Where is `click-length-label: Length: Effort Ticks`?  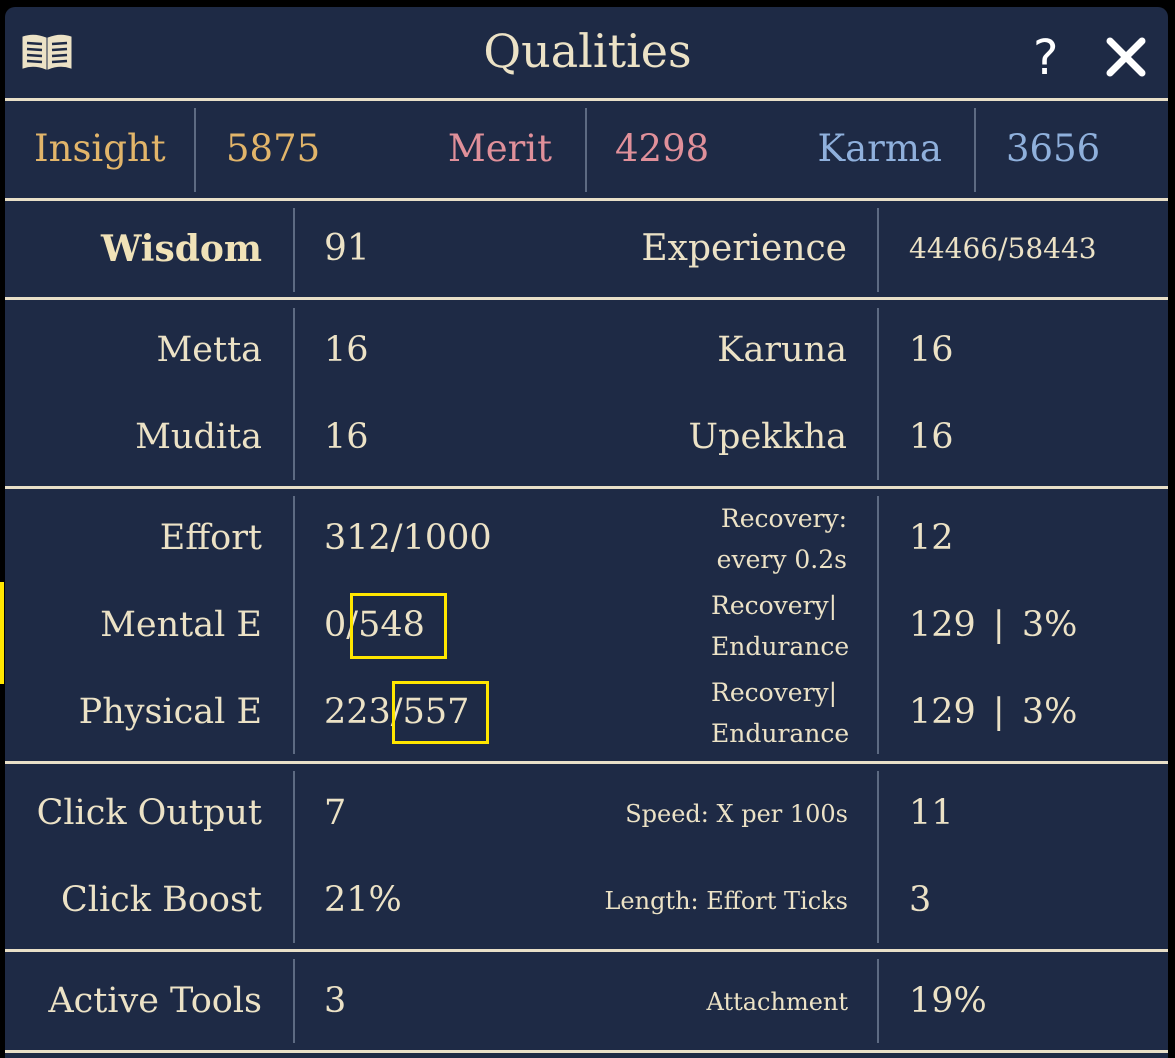
click-length-label: Length: Effort Ticks is located at coordinates (726, 901).